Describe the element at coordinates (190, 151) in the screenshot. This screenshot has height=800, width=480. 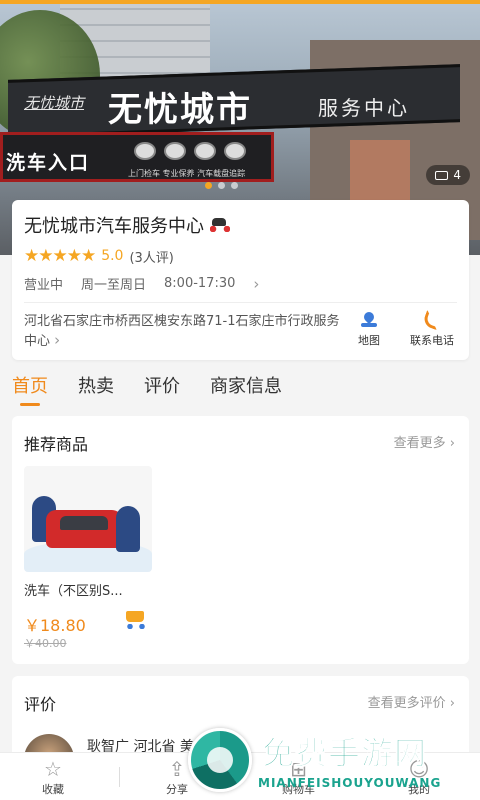
I see `car-brand-logos` at that location.